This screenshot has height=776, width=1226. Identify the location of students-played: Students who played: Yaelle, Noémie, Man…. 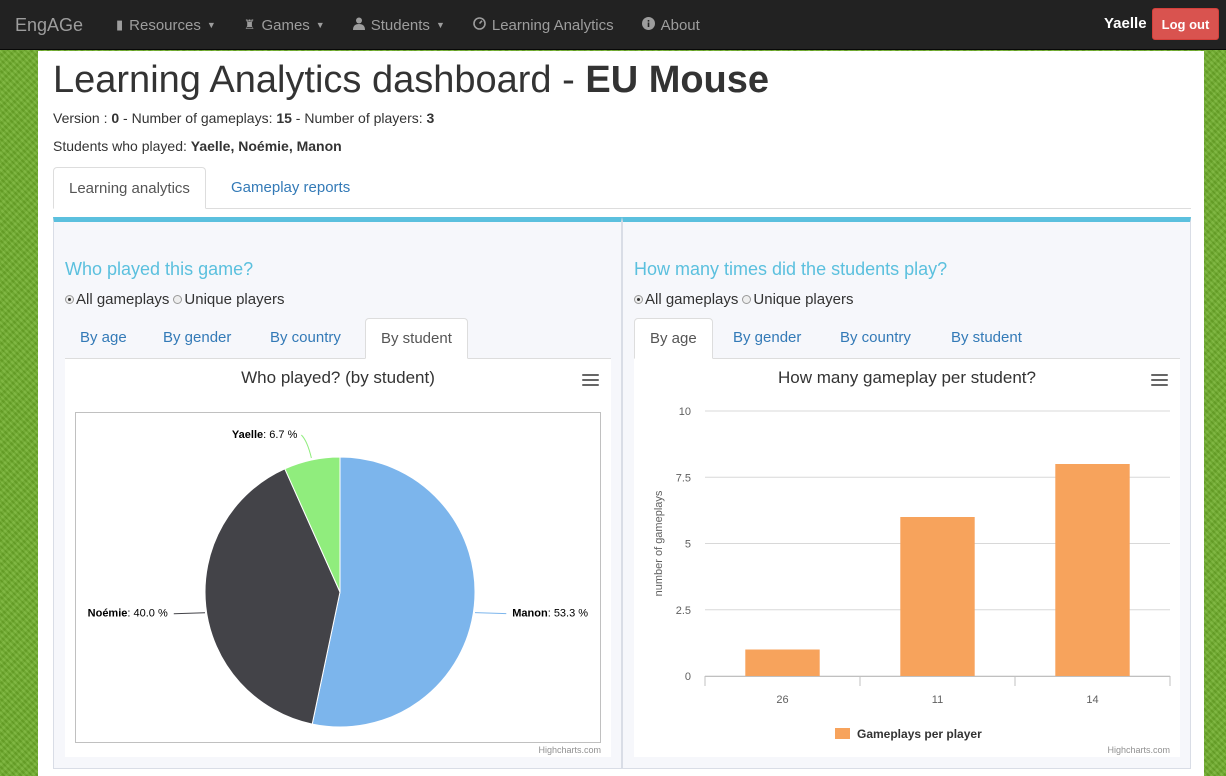
(197, 146).